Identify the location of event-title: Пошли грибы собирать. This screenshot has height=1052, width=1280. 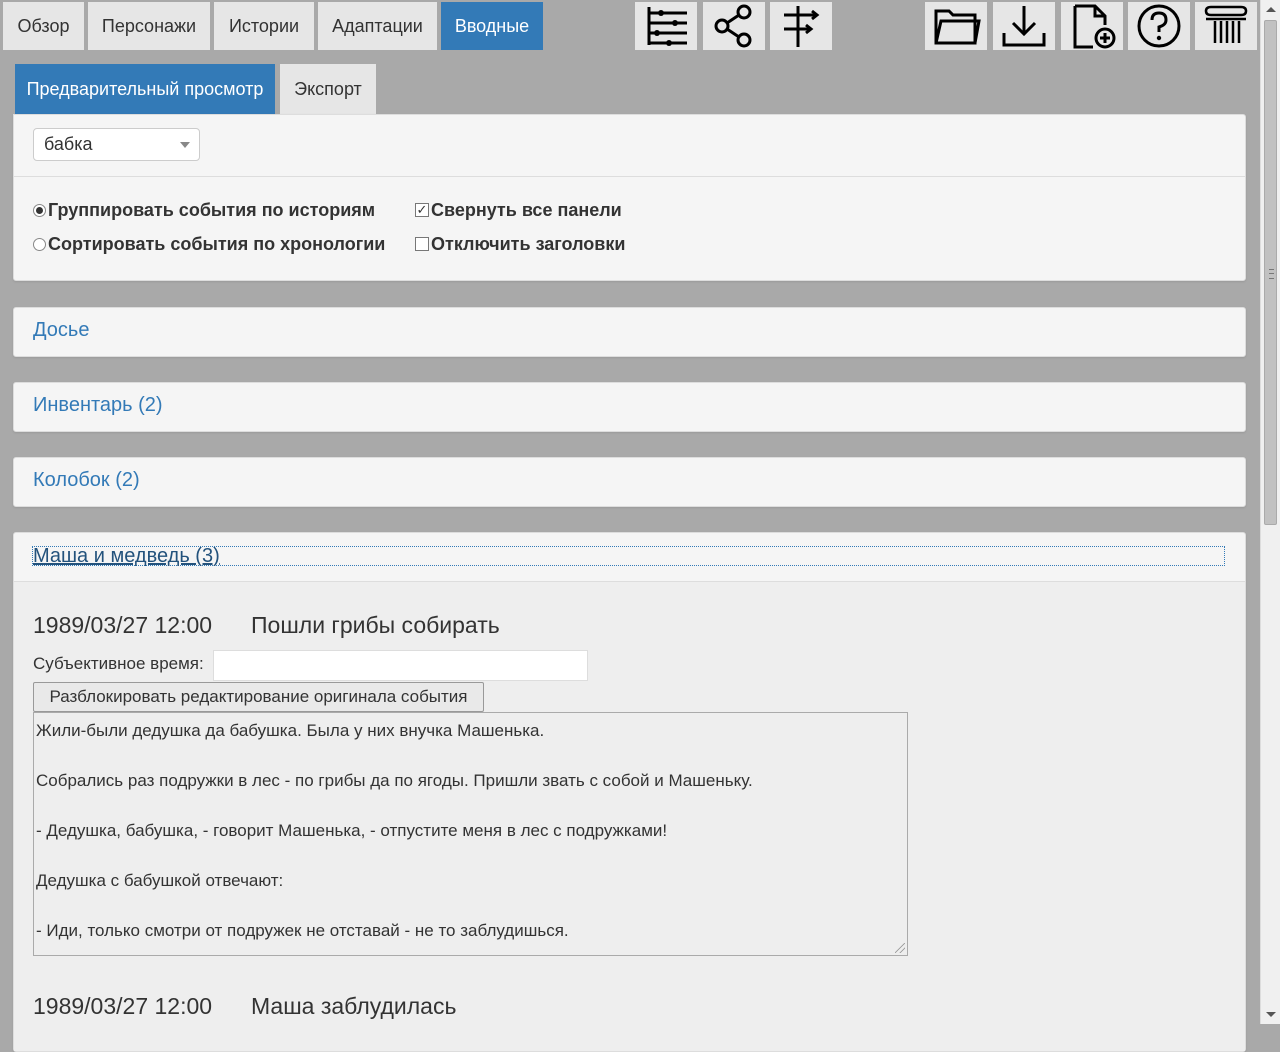
(375, 625).